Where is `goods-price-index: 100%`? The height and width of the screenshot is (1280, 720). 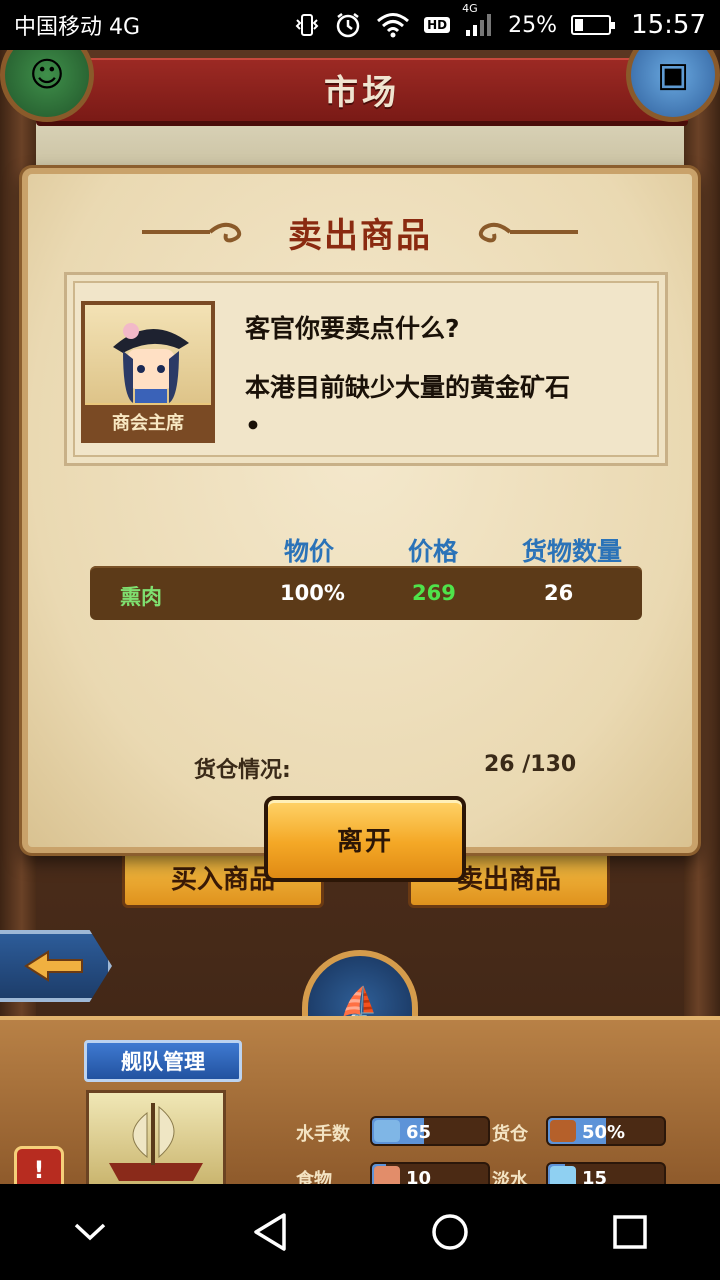
goods-price-index: 100% is located at coordinates (312, 593).